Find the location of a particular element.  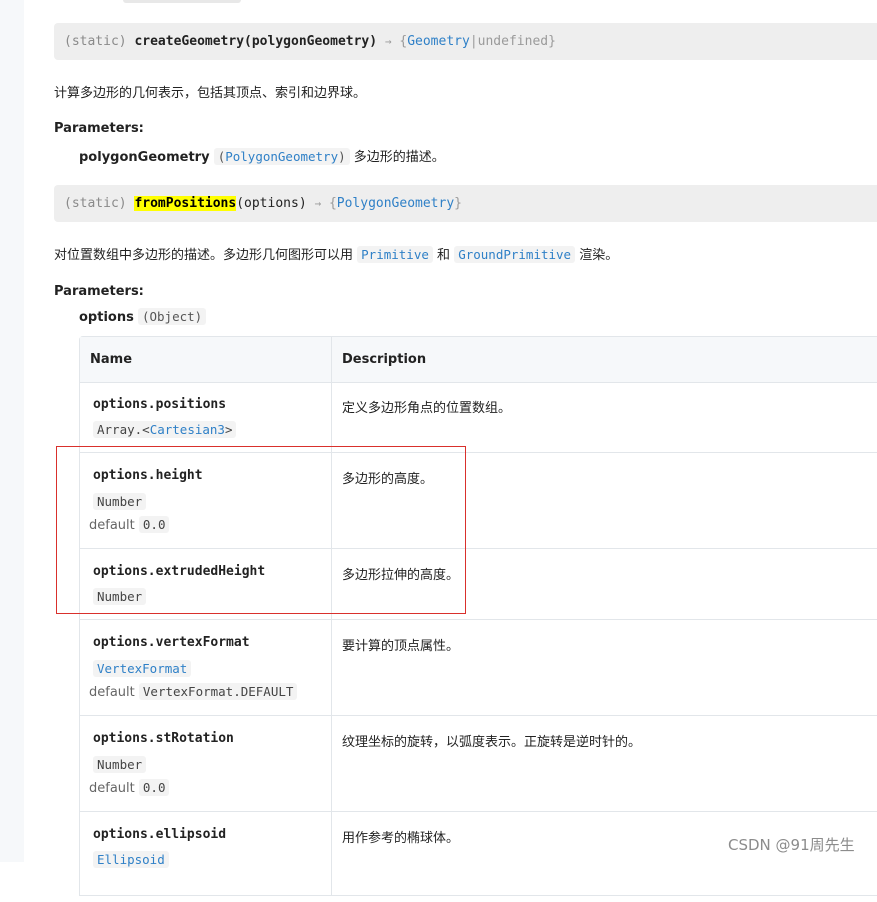

table-header: Name Description is located at coordinates (478, 360).